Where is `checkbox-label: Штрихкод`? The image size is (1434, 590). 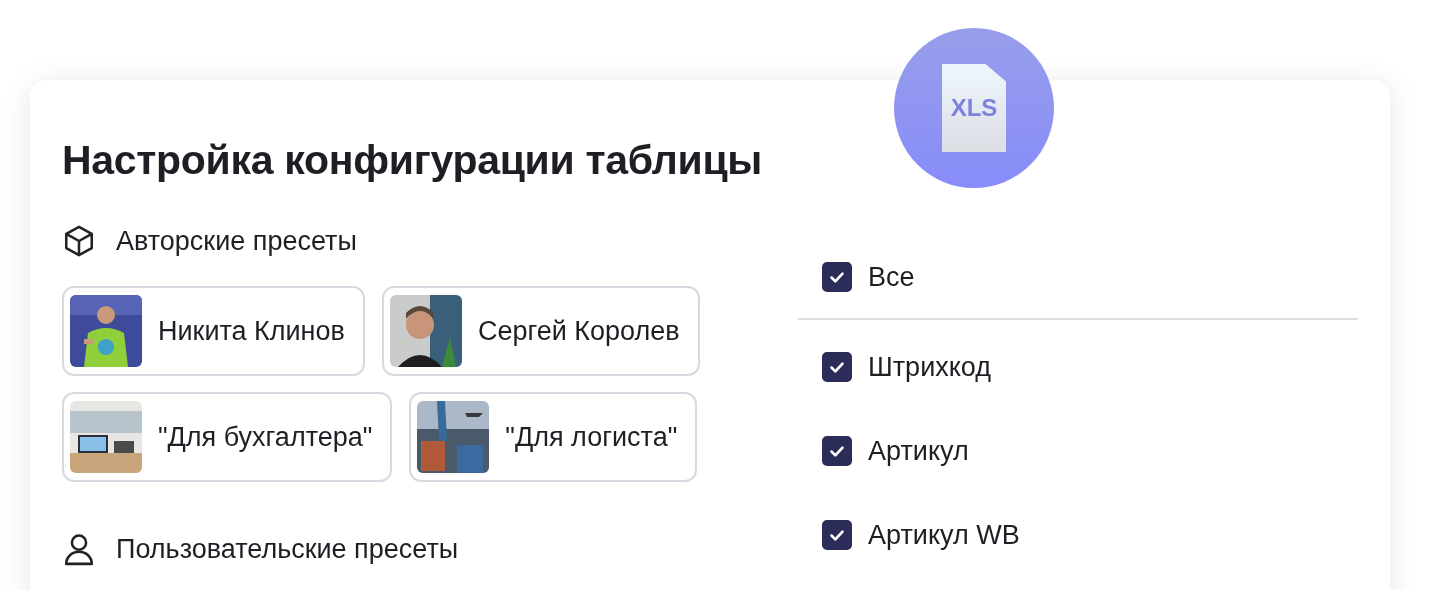 checkbox-label: Штрихкод is located at coordinates (929, 367).